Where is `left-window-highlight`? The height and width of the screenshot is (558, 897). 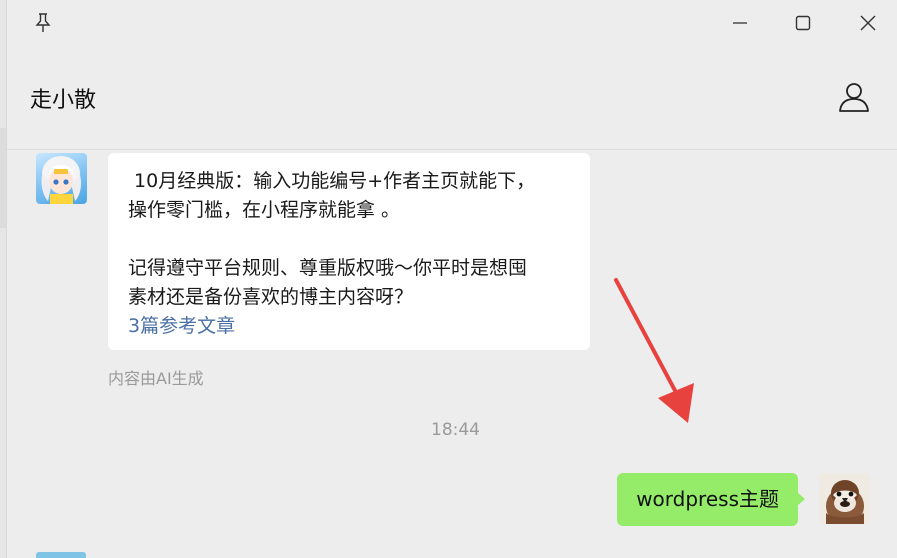 left-window-highlight is located at coordinates (3, 178).